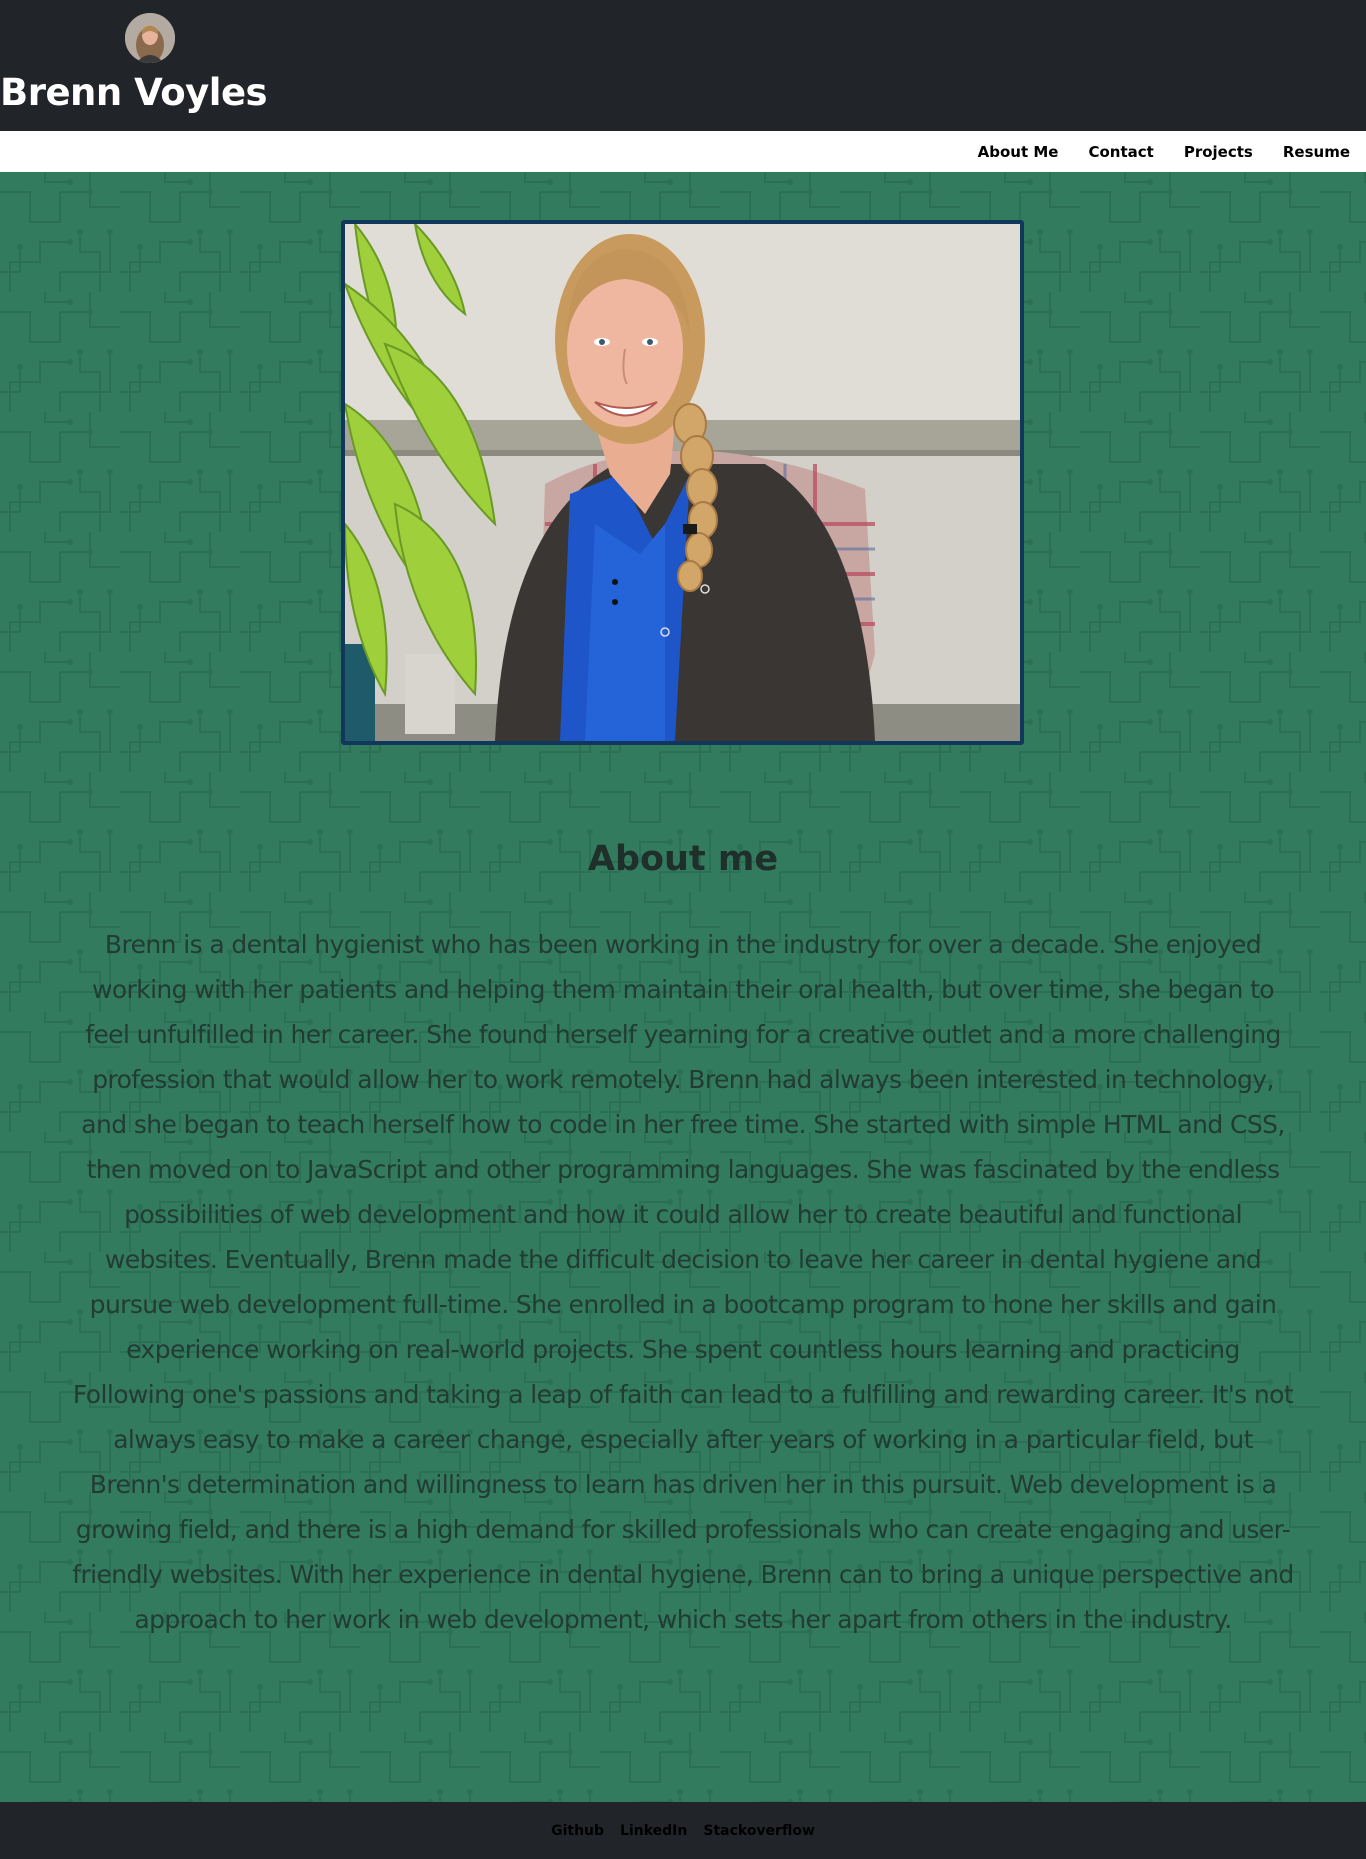 Image resolution: width=1366 pixels, height=1859 pixels. Describe the element at coordinates (683, 65) in the screenshot. I see `site-header: Brenn Voyles` at that location.